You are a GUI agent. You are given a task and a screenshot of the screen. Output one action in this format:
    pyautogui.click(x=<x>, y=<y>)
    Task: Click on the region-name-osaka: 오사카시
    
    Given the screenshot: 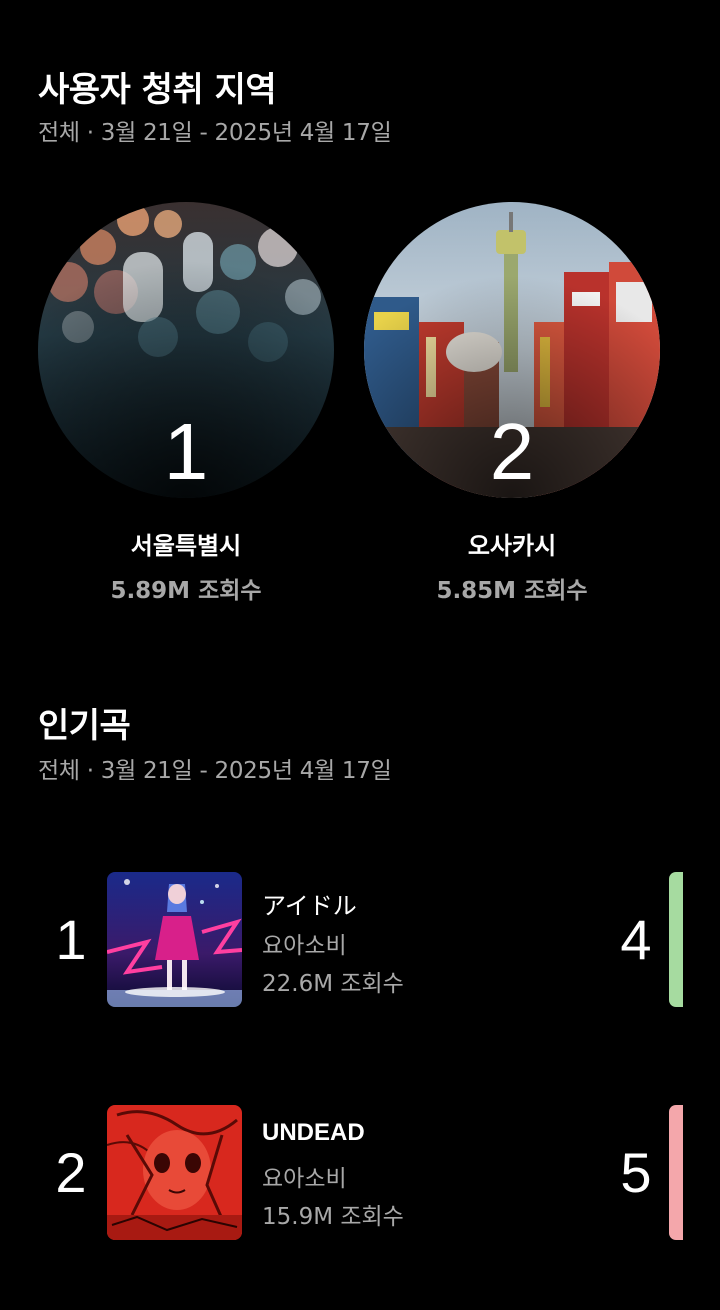 What is the action you would take?
    pyautogui.click(x=512, y=546)
    